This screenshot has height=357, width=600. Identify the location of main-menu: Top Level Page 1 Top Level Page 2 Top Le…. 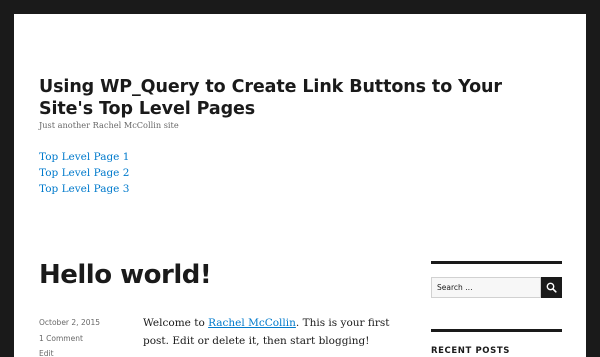
(84, 171).